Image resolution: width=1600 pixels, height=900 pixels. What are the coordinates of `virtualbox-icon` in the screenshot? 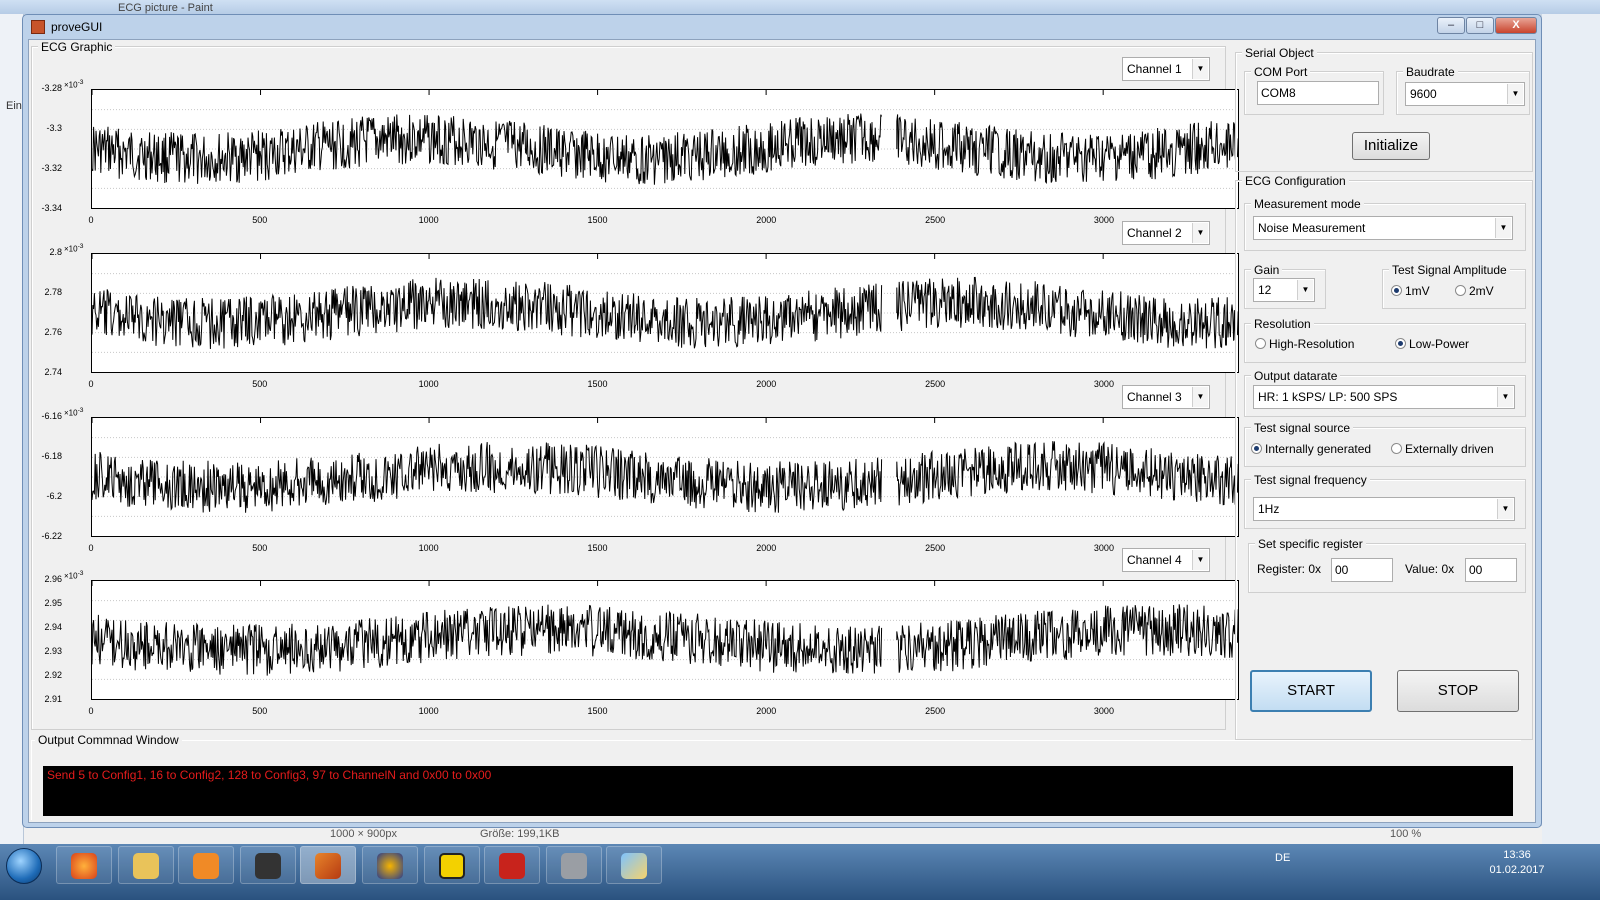 It's located at (574, 866).